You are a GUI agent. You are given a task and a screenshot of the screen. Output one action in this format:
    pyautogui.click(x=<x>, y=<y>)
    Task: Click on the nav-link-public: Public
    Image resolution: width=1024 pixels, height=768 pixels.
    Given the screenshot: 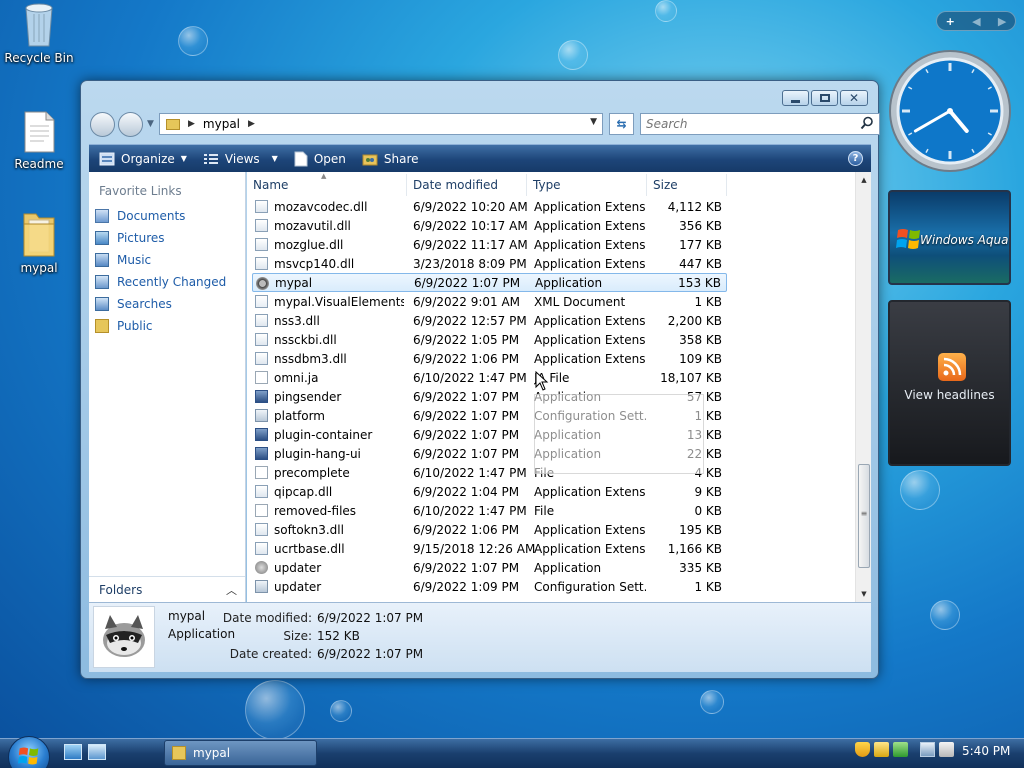 What is the action you would take?
    pyautogui.click(x=124, y=326)
    